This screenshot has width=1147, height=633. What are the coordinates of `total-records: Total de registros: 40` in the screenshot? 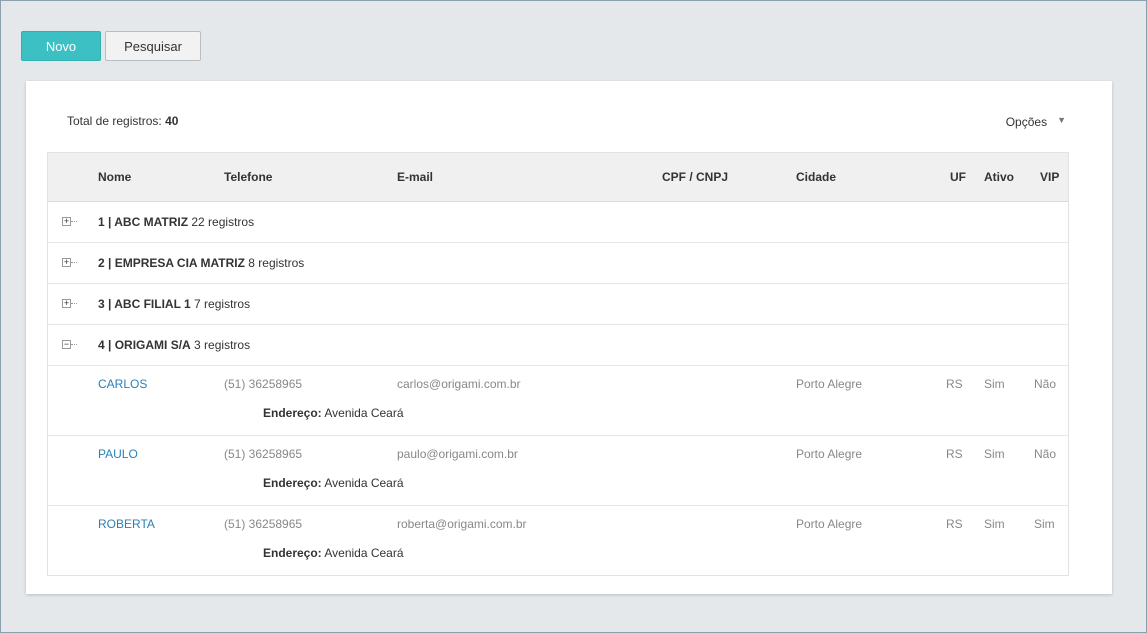 It's located at (122, 121).